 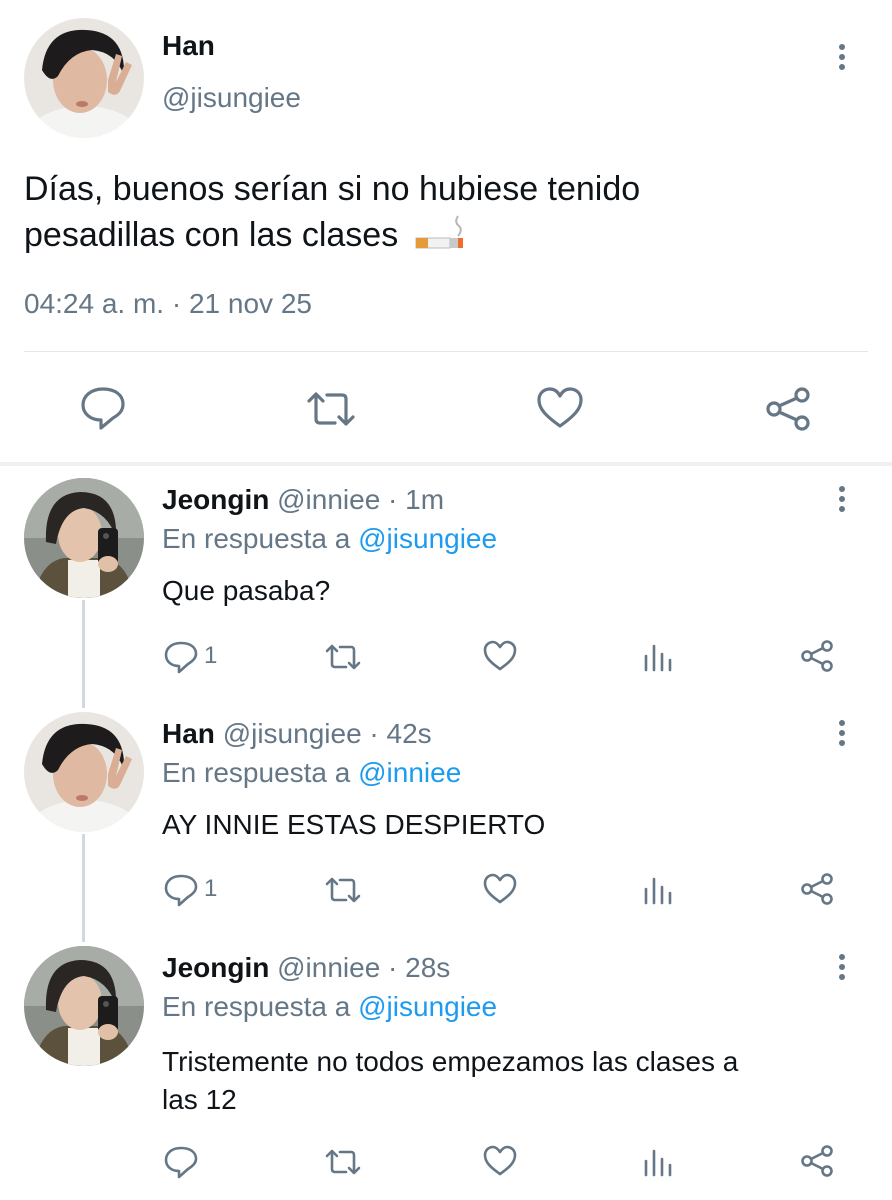 I want to click on reply-author-name: Han, so click(x=188, y=733).